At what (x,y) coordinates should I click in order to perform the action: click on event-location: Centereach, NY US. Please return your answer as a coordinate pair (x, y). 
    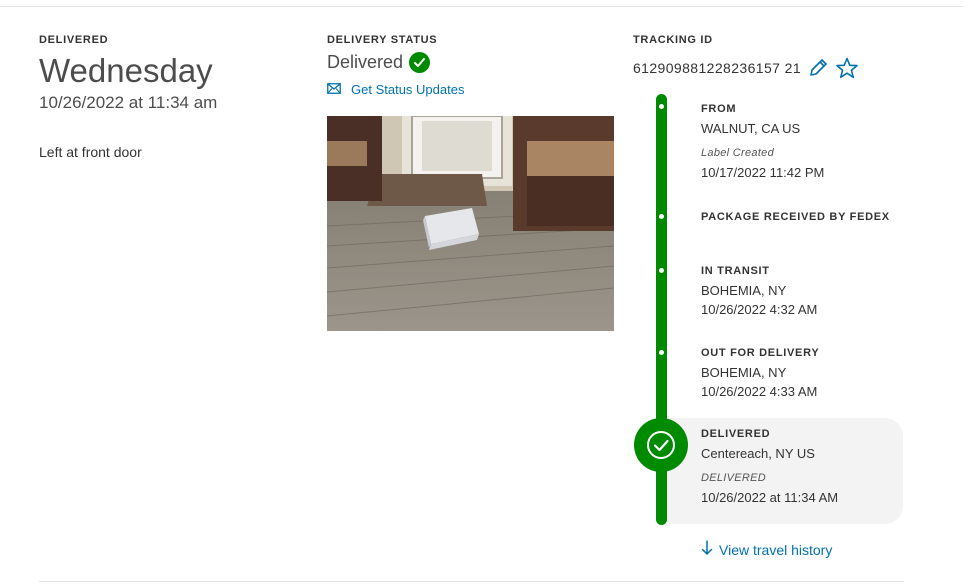
    Looking at the image, I should click on (758, 453).